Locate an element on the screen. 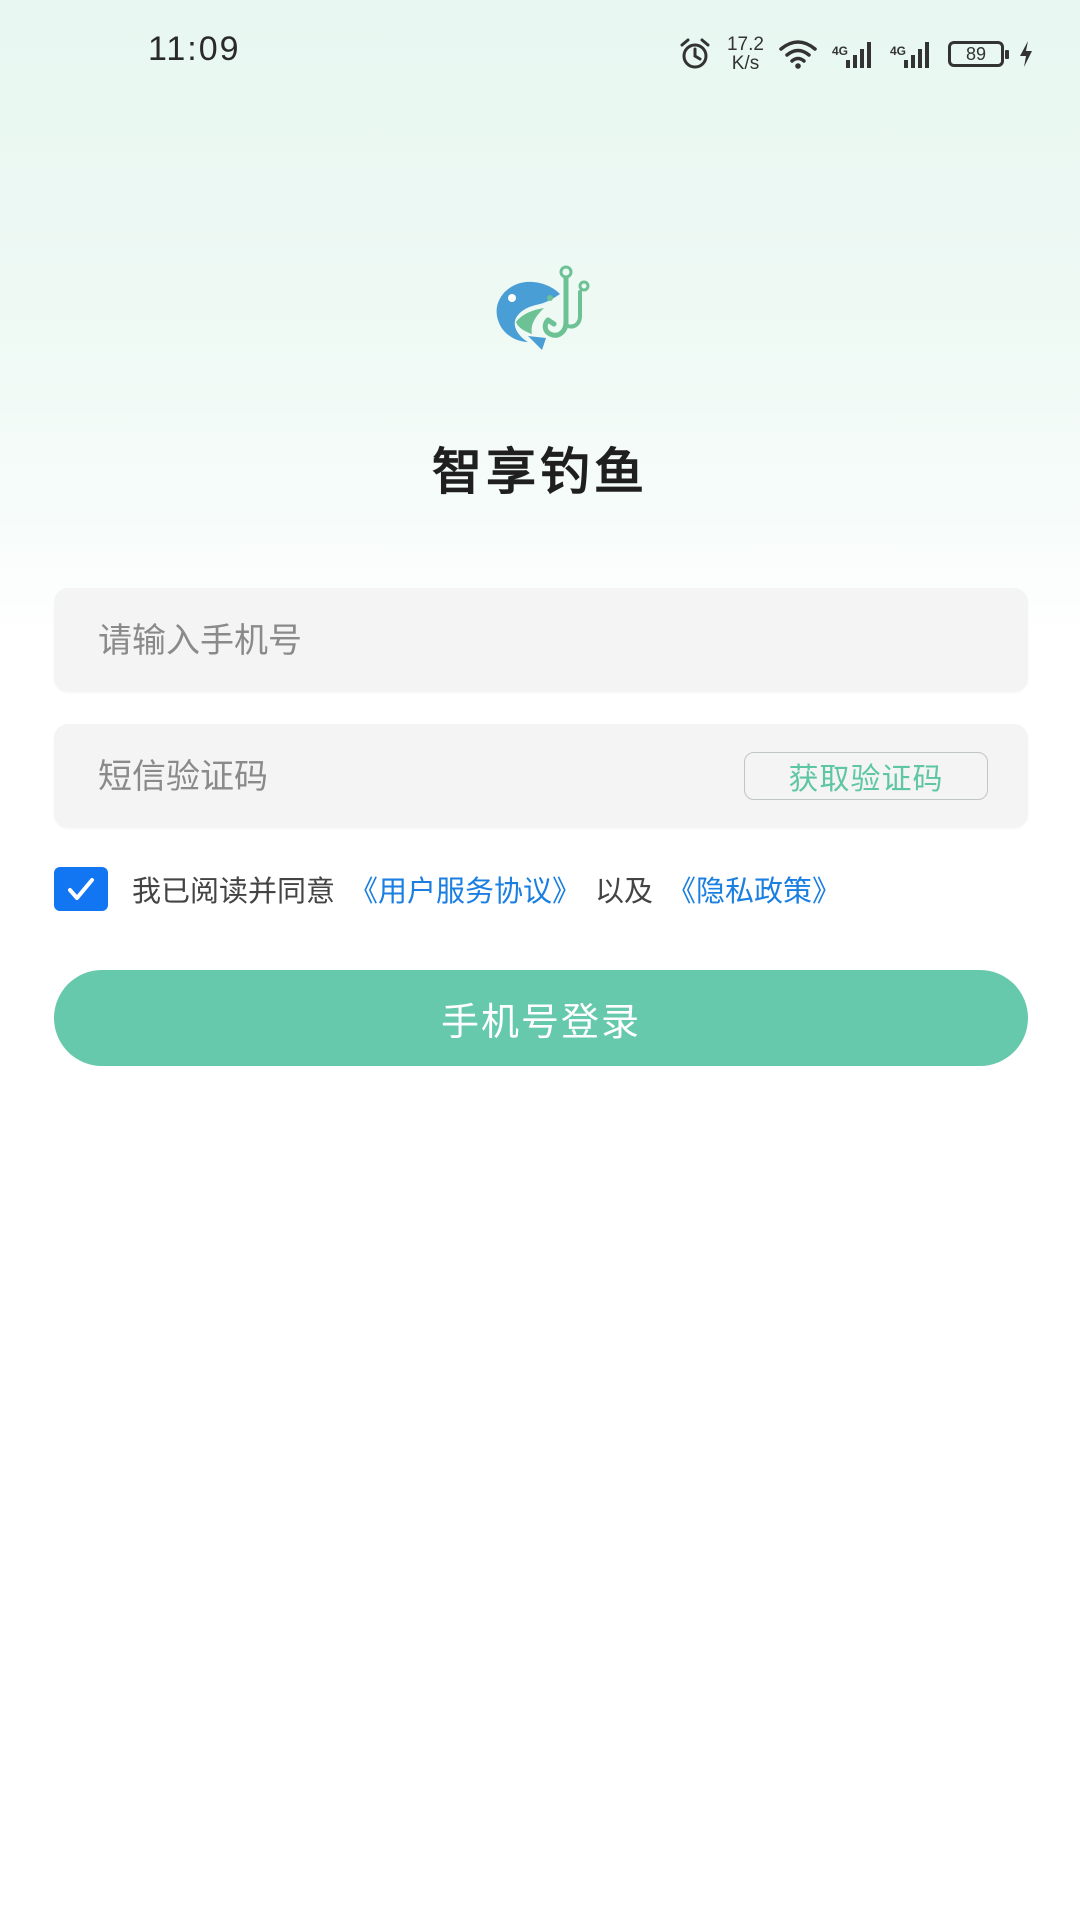 The image size is (1080, 1920). phone-field is located at coordinates (541, 641).